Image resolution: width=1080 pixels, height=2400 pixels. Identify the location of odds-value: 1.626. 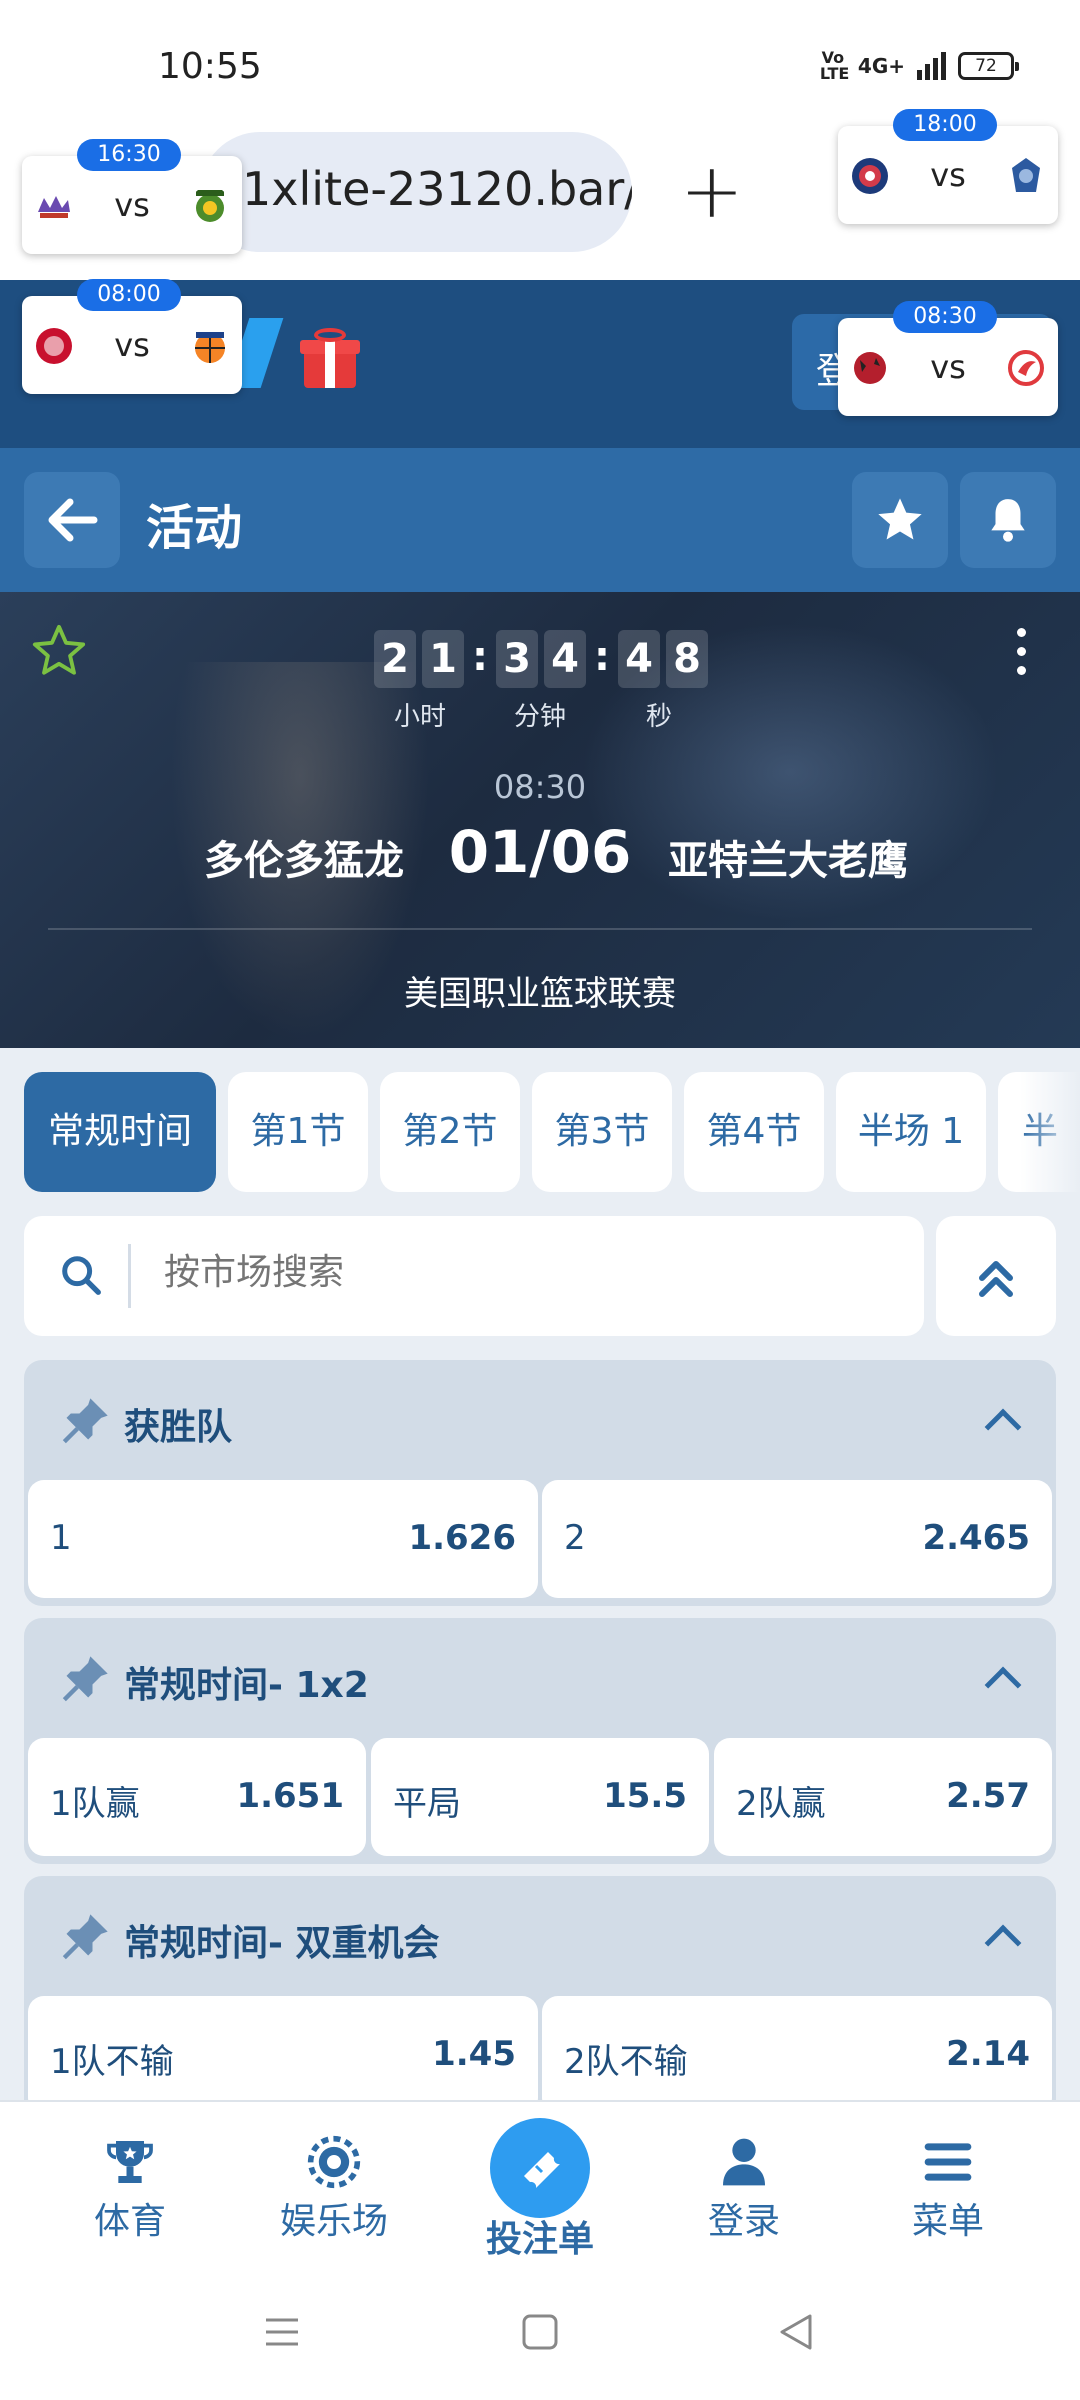
(462, 1538).